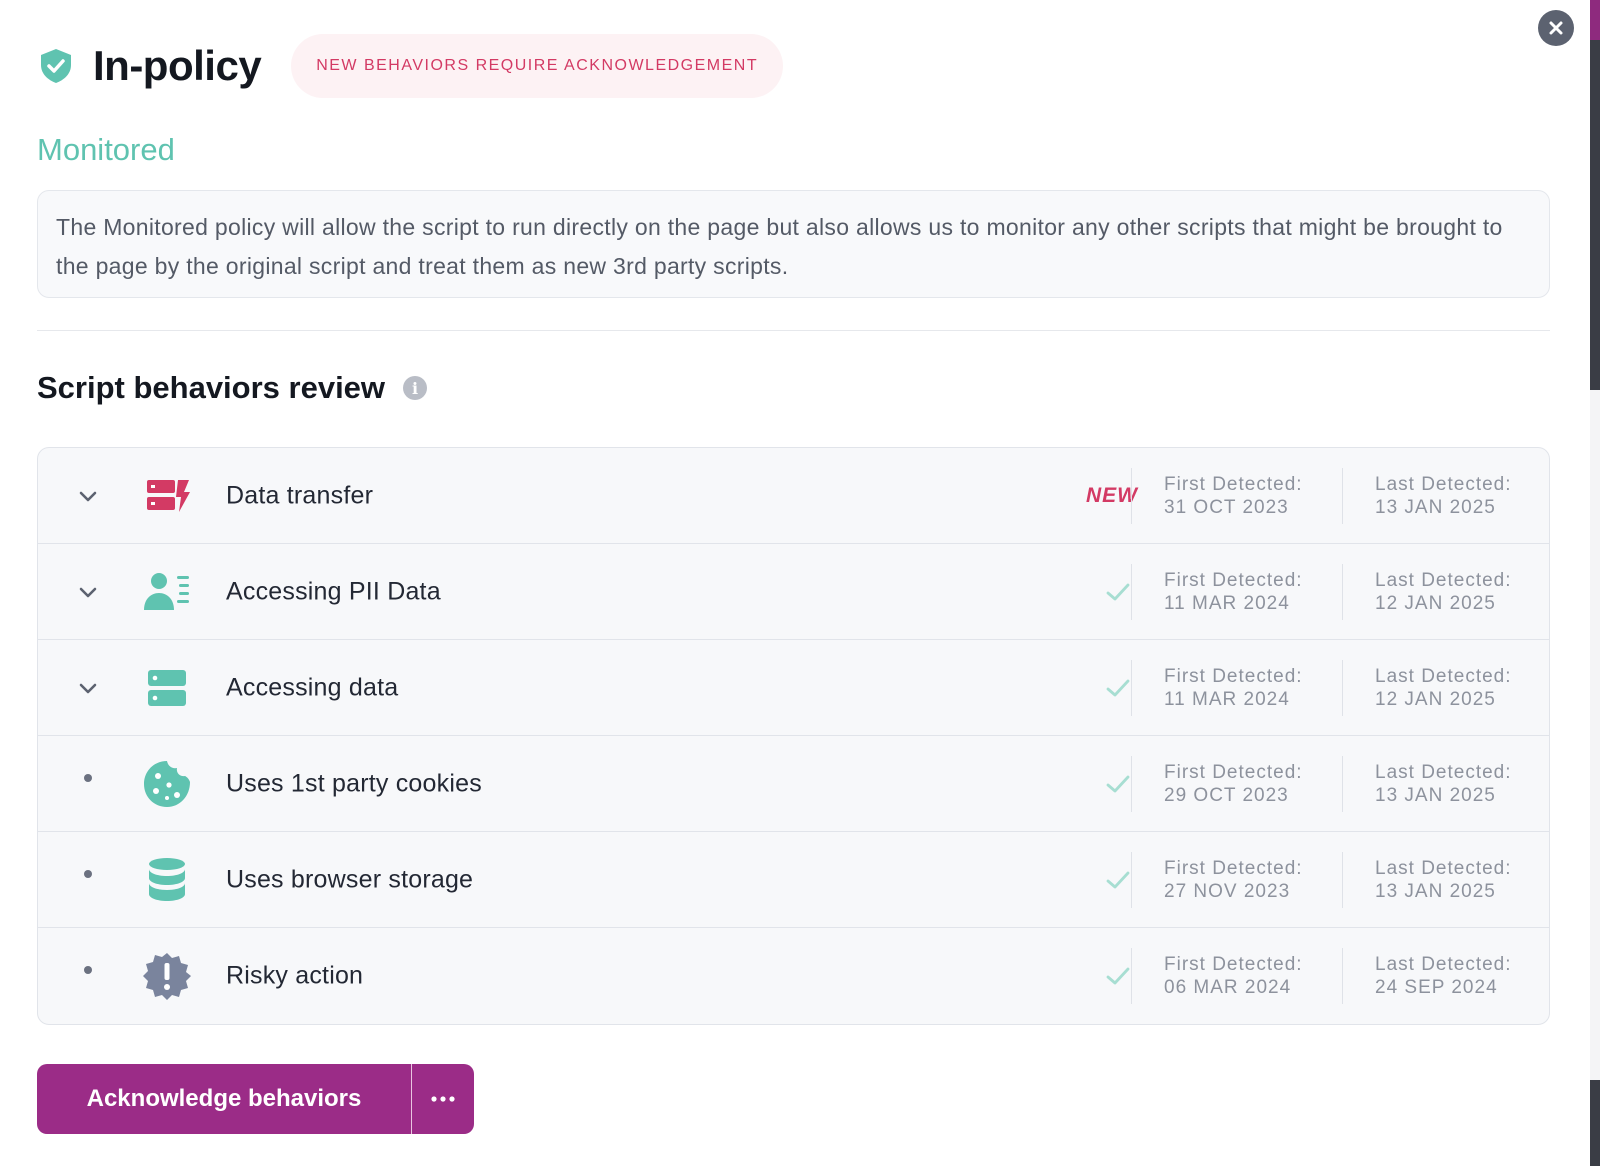 The height and width of the screenshot is (1166, 1600). Describe the element at coordinates (167, 783) in the screenshot. I see `cookie-icon` at that location.